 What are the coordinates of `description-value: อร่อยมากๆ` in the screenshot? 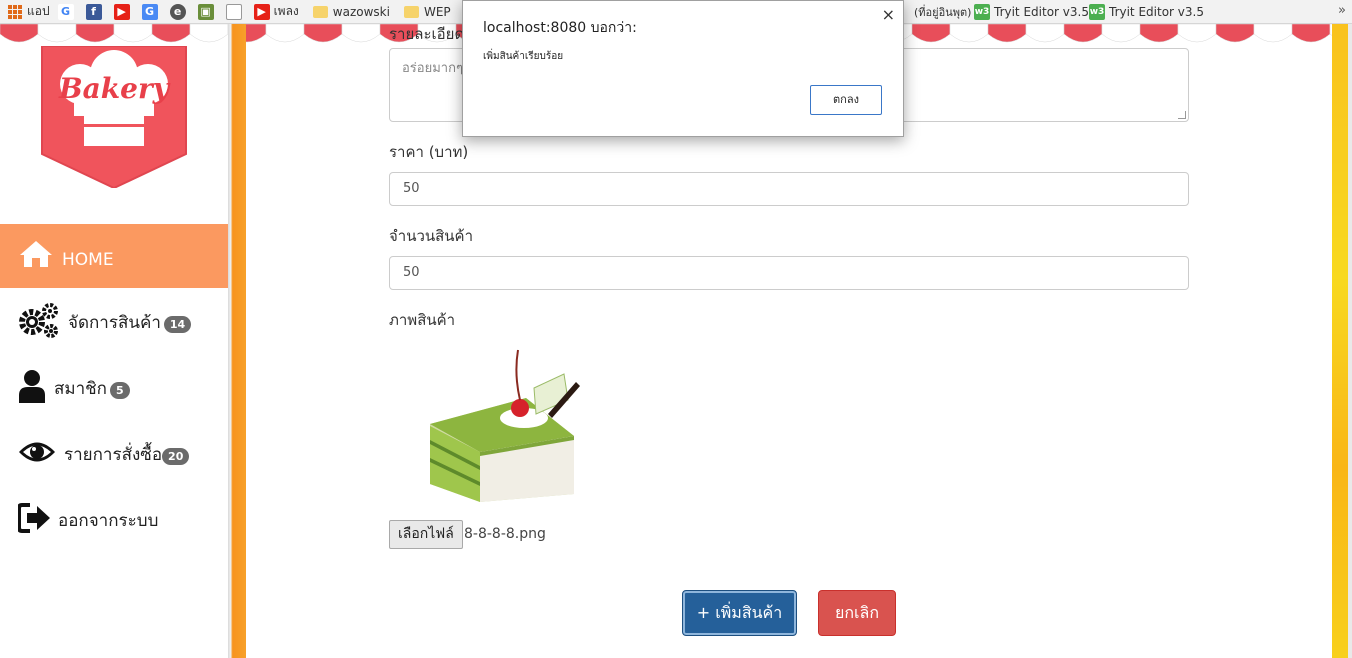 It's located at (432, 68).